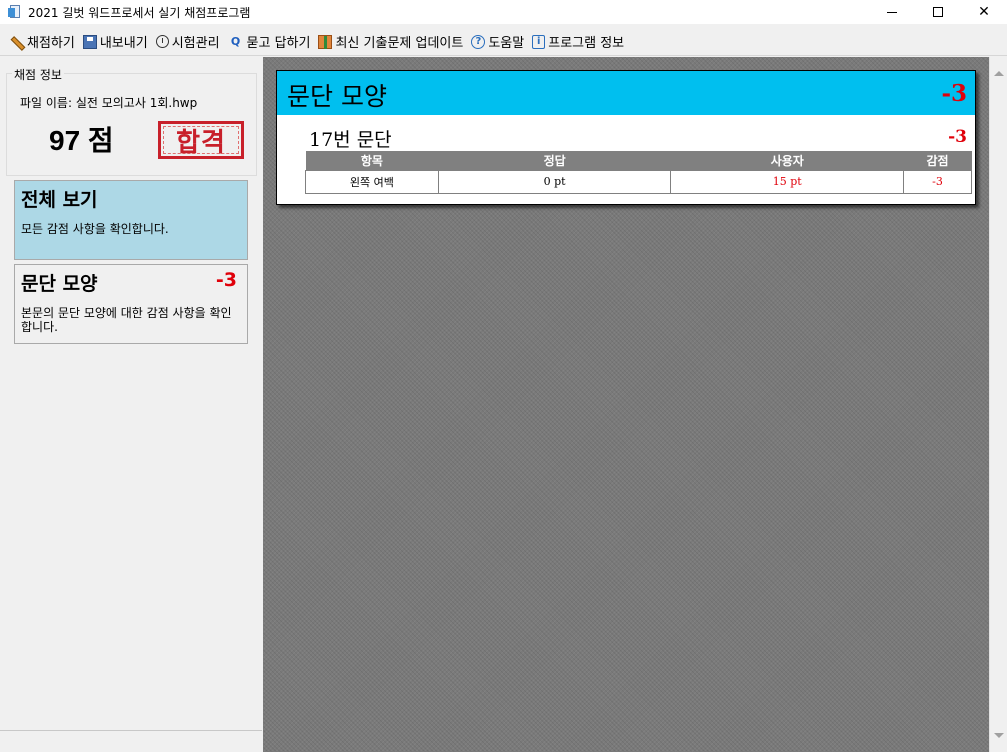 The image size is (1007, 752). I want to click on table-header-row: 항목 정답 사용자 감점, so click(638, 160).